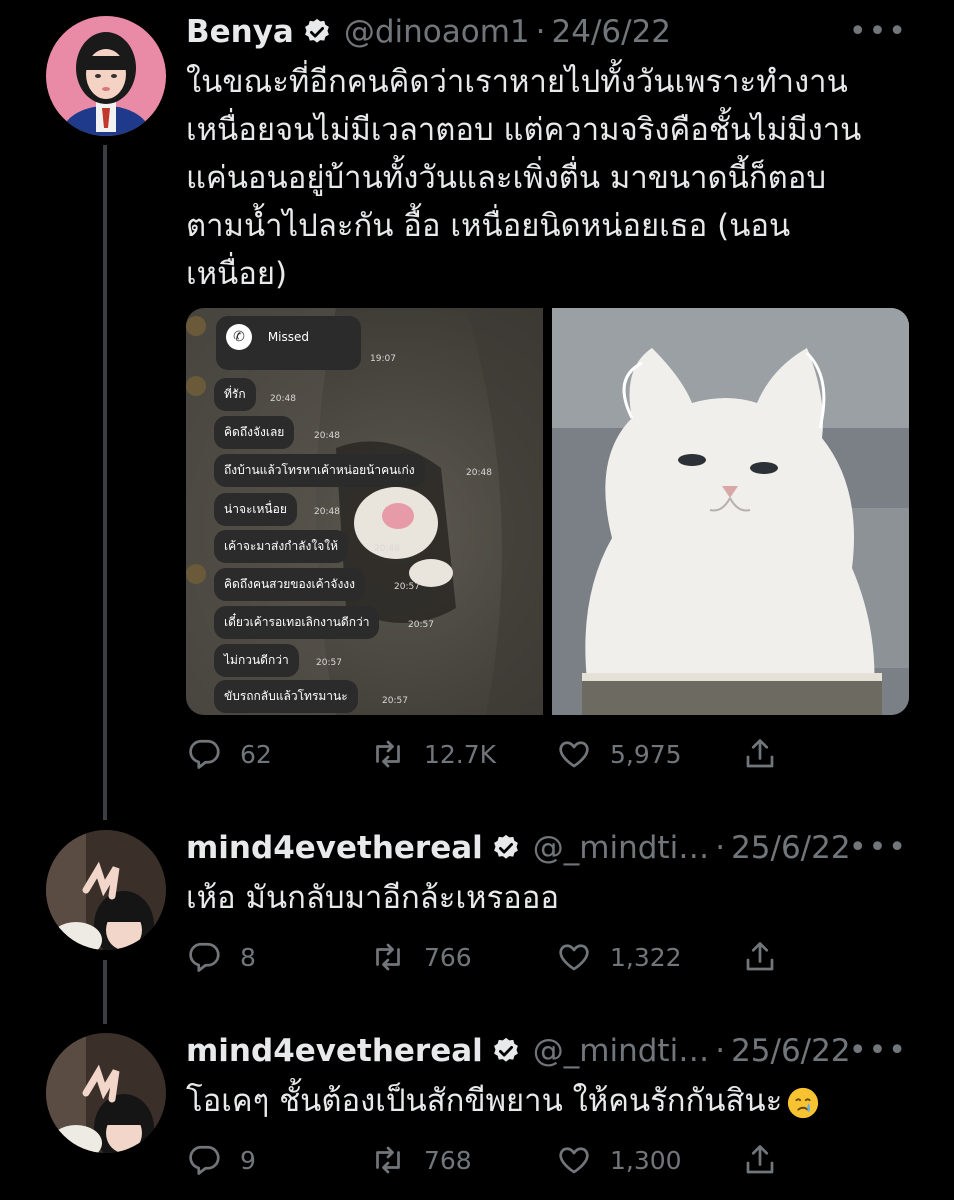  What do you see at coordinates (612, 32) in the screenshot?
I see `tweet-date: 24/6/22` at bounding box center [612, 32].